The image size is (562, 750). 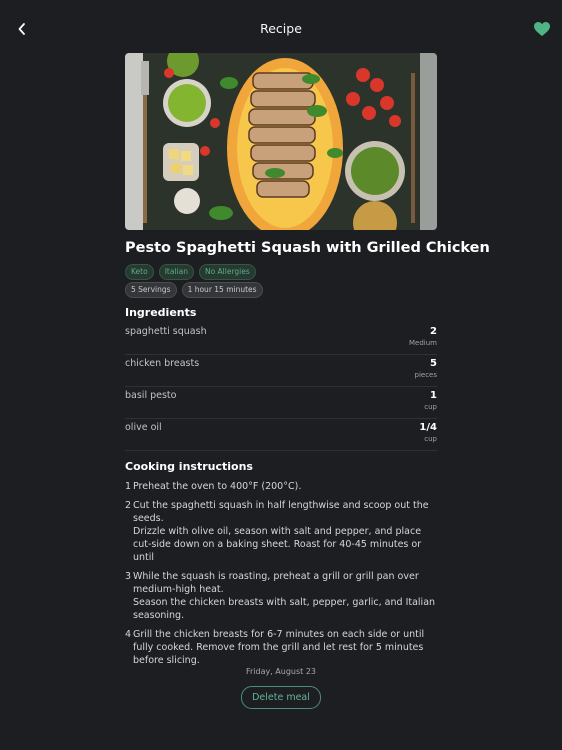 I want to click on list-item: basil pesto 1 cup, so click(x=281, y=403).